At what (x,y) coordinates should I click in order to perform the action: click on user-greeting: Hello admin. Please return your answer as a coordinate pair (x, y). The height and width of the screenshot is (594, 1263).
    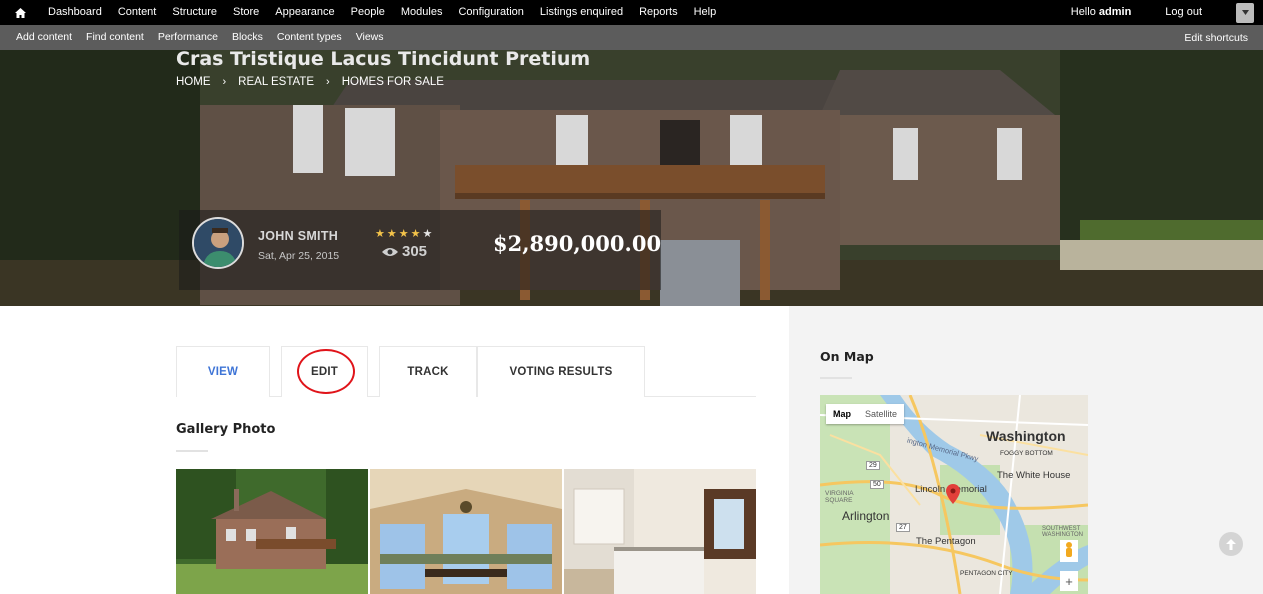
    Looking at the image, I should click on (1101, 12).